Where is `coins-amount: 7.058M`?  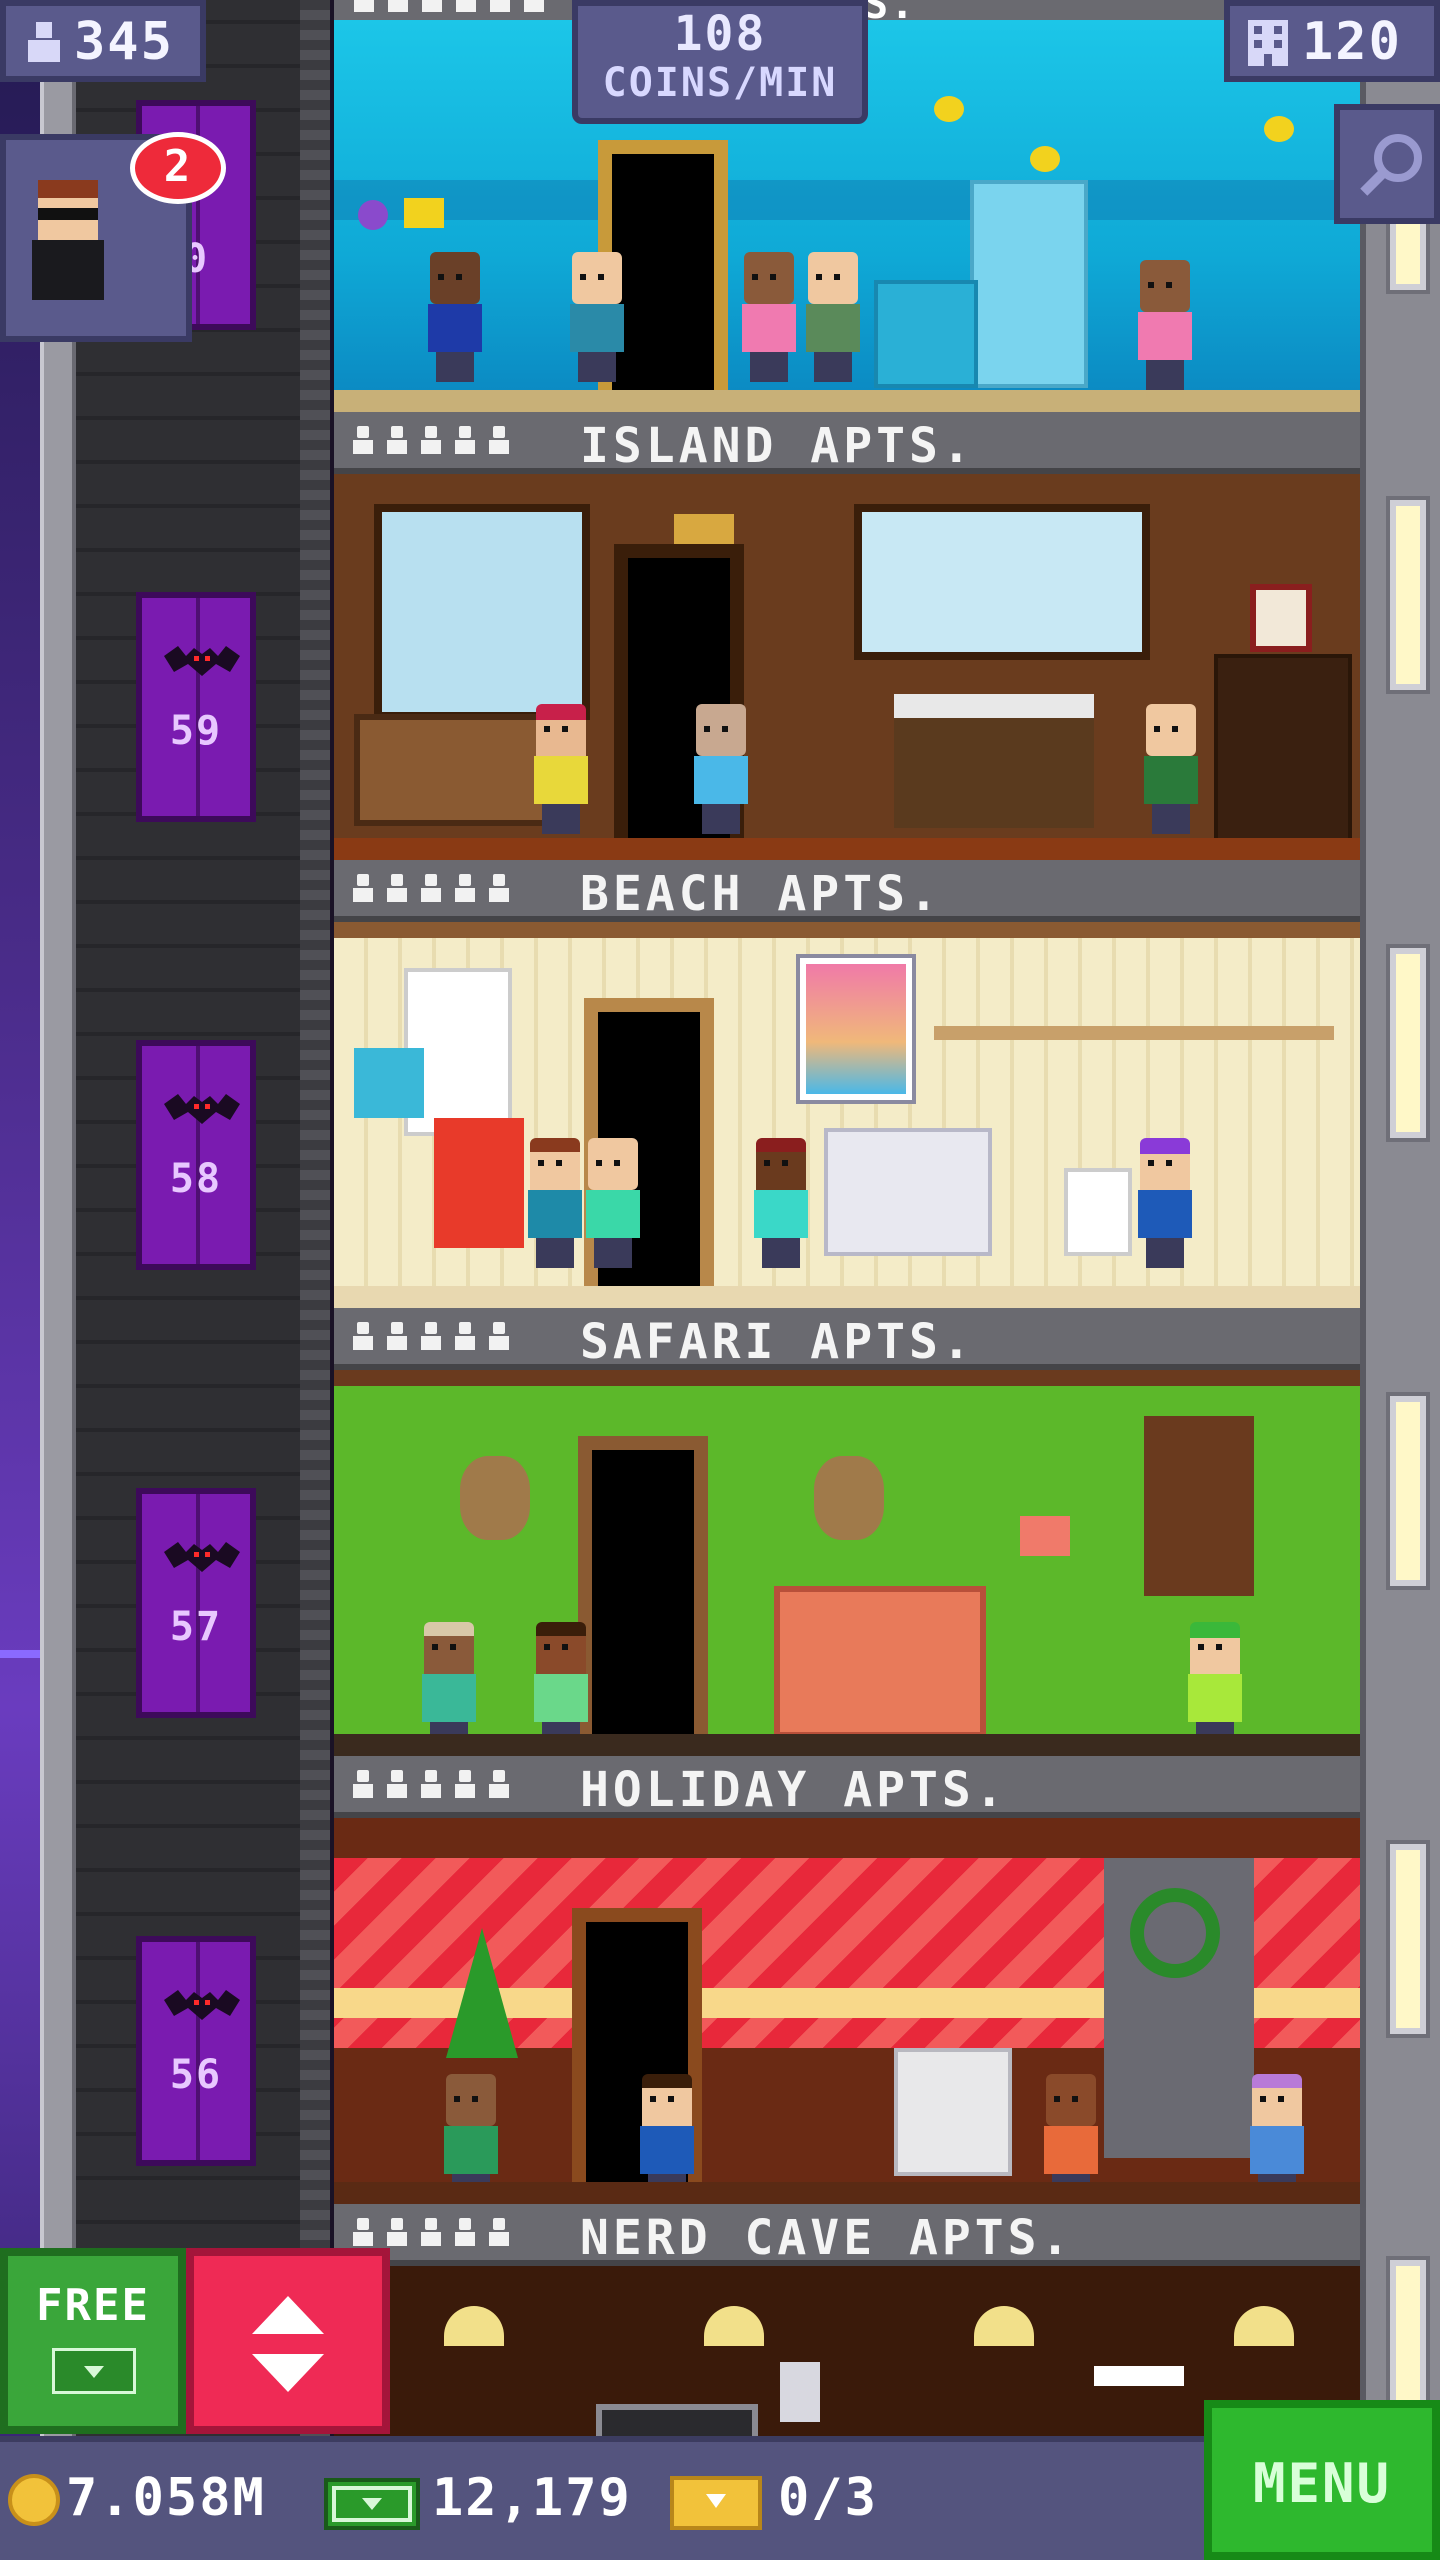
coins-amount: 7.058M is located at coordinates (166, 2498).